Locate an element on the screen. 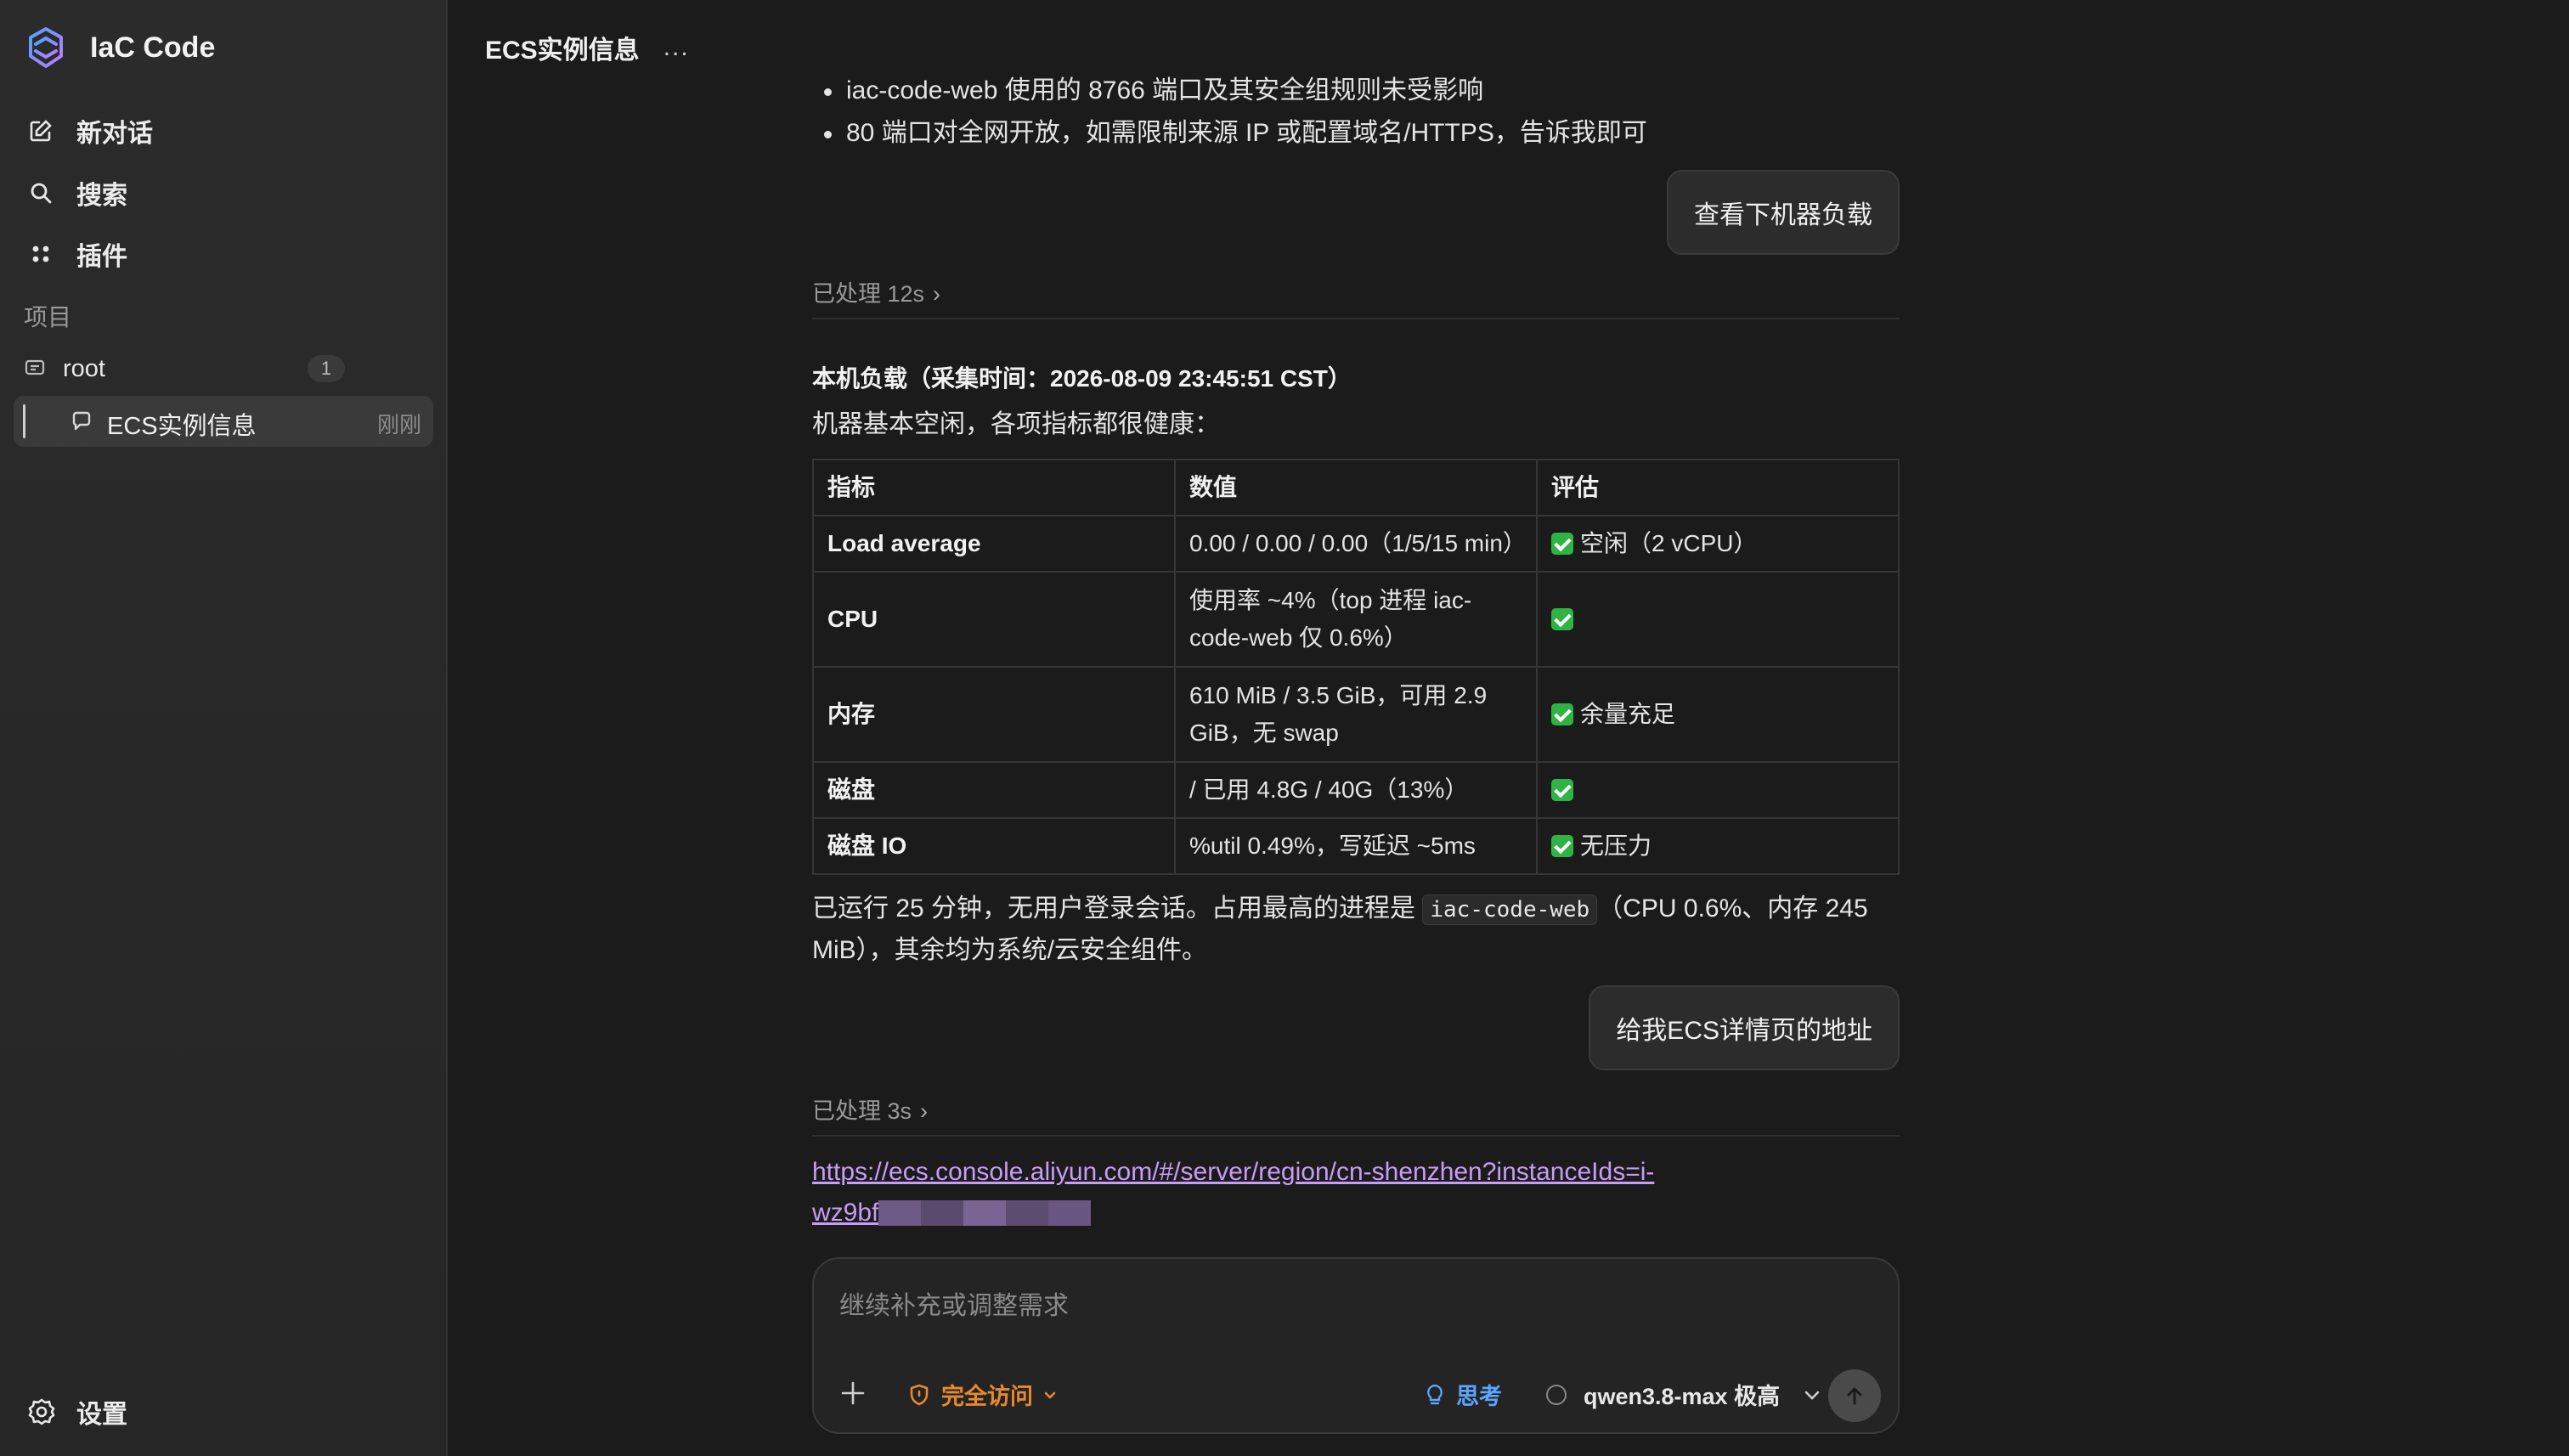  metric-value: 使用率 ~4%（top 进程 iac-code-web 仅 0.6%） is located at coordinates (1356, 619).